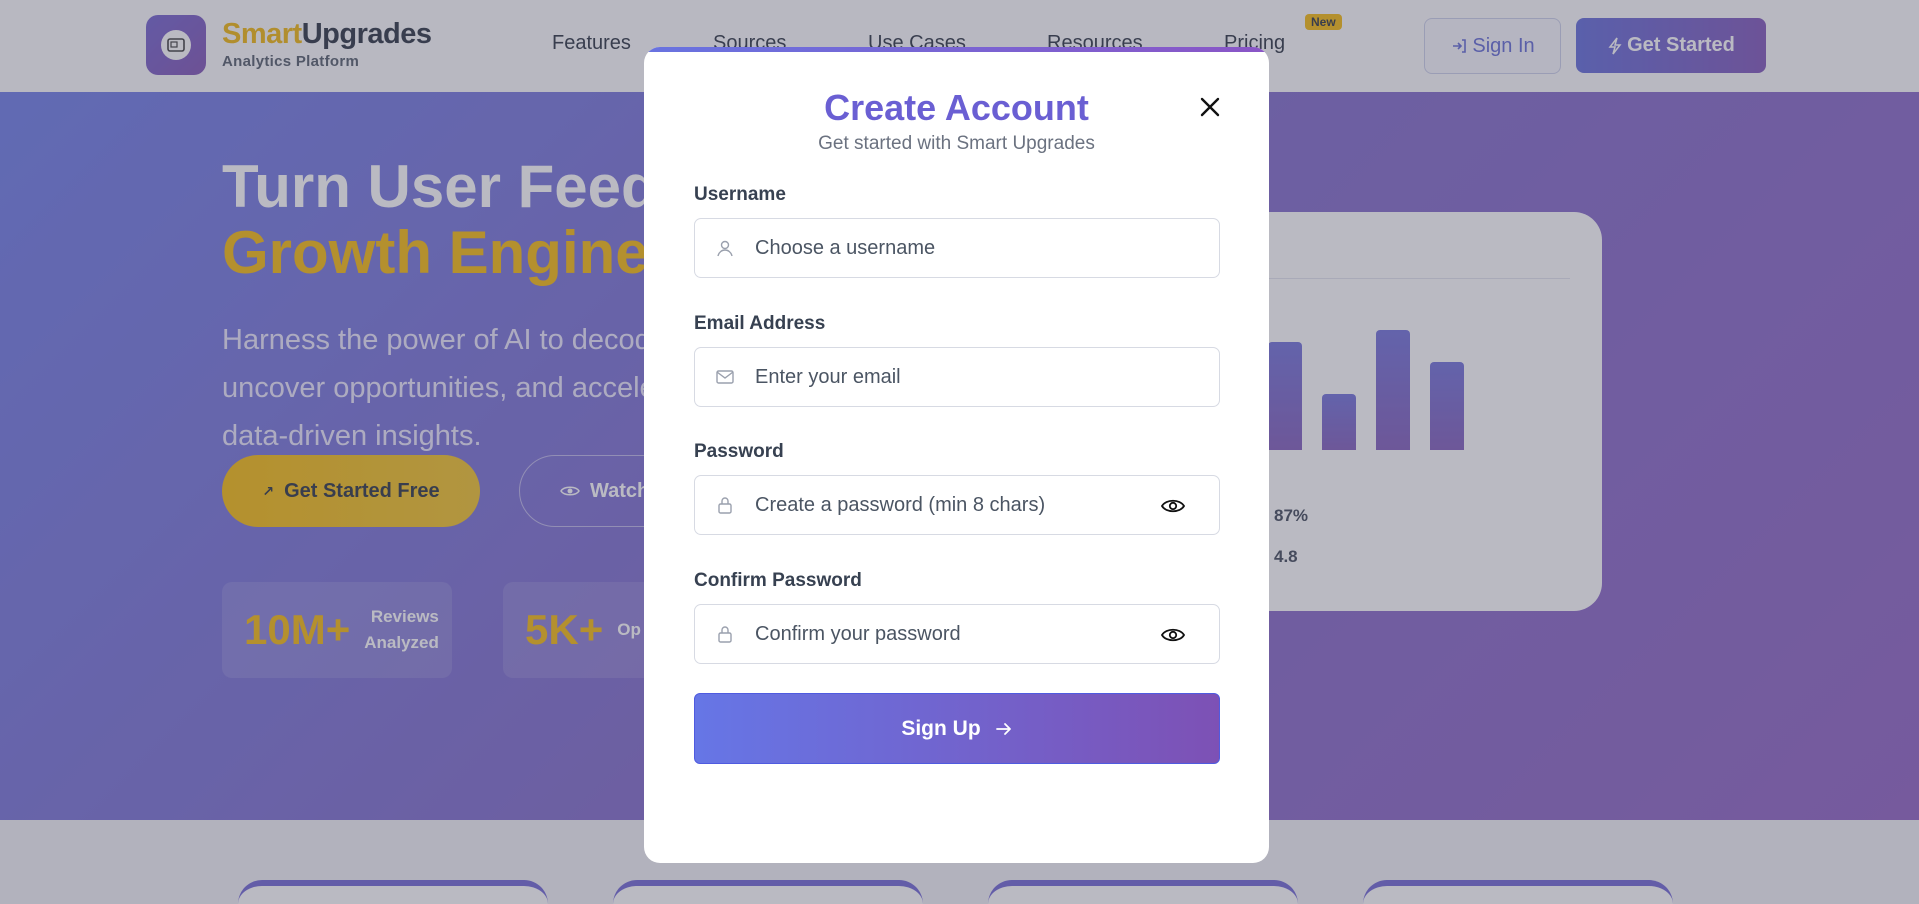 Image resolution: width=1919 pixels, height=904 pixels. Describe the element at coordinates (725, 377) in the screenshot. I see `mail-icon` at that location.